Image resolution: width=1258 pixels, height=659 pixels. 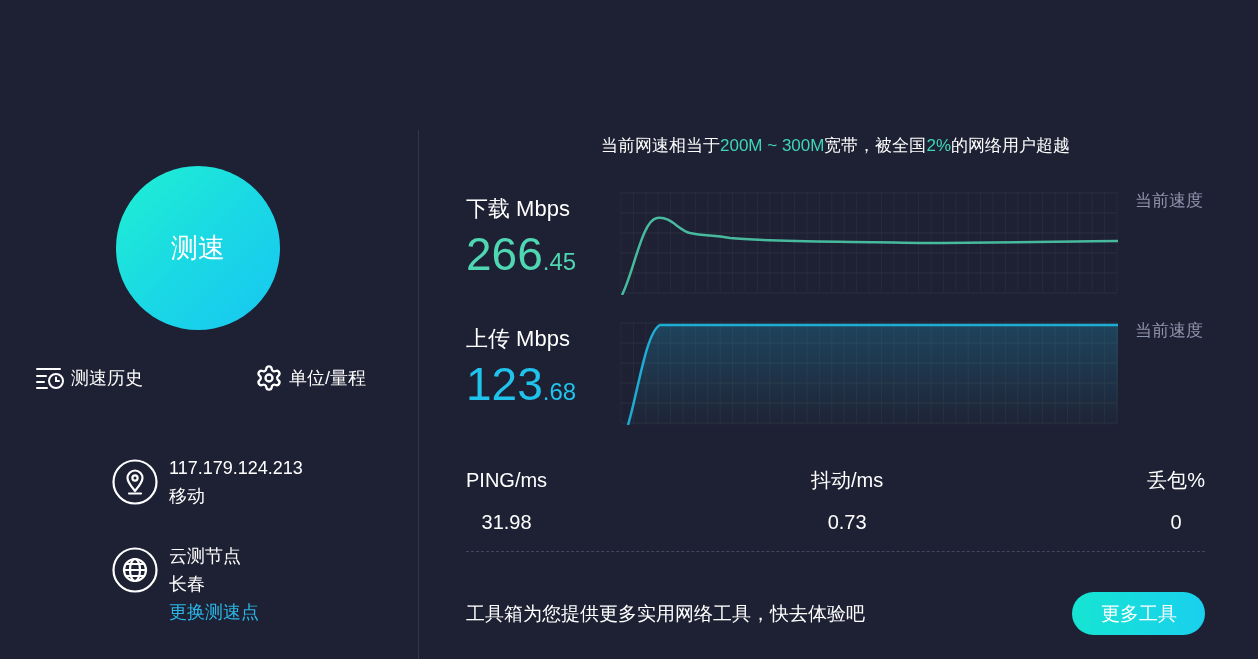 I want to click on settings-icon, so click(x=269, y=378).